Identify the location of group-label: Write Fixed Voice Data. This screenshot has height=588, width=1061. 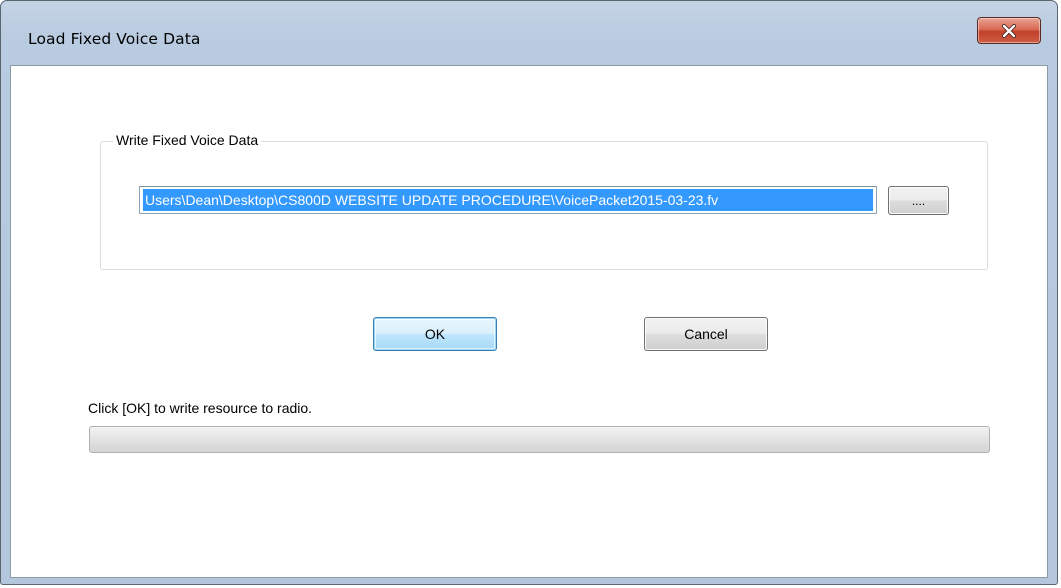
(187, 140).